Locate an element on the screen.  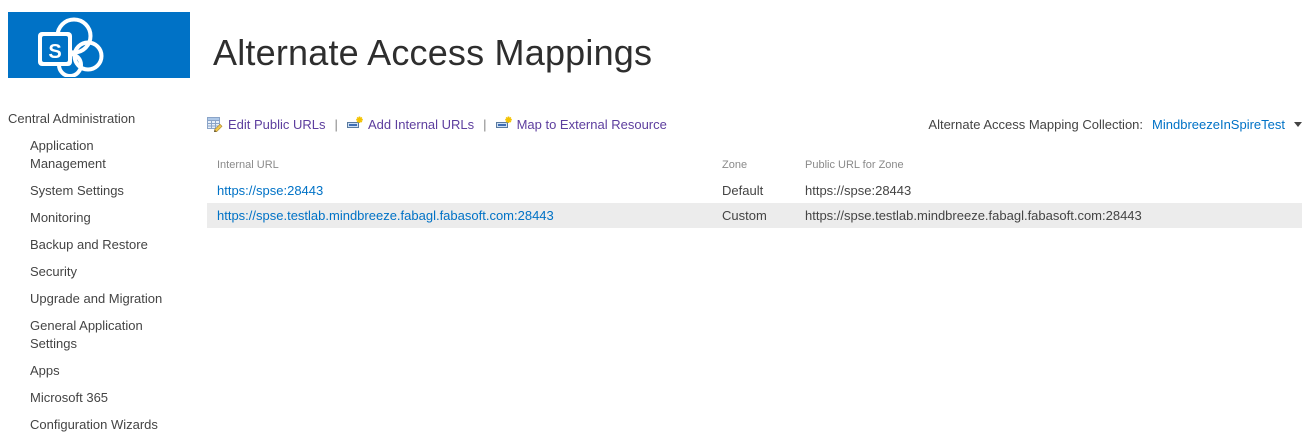
sharepoint-logo: S is located at coordinates (99, 45).